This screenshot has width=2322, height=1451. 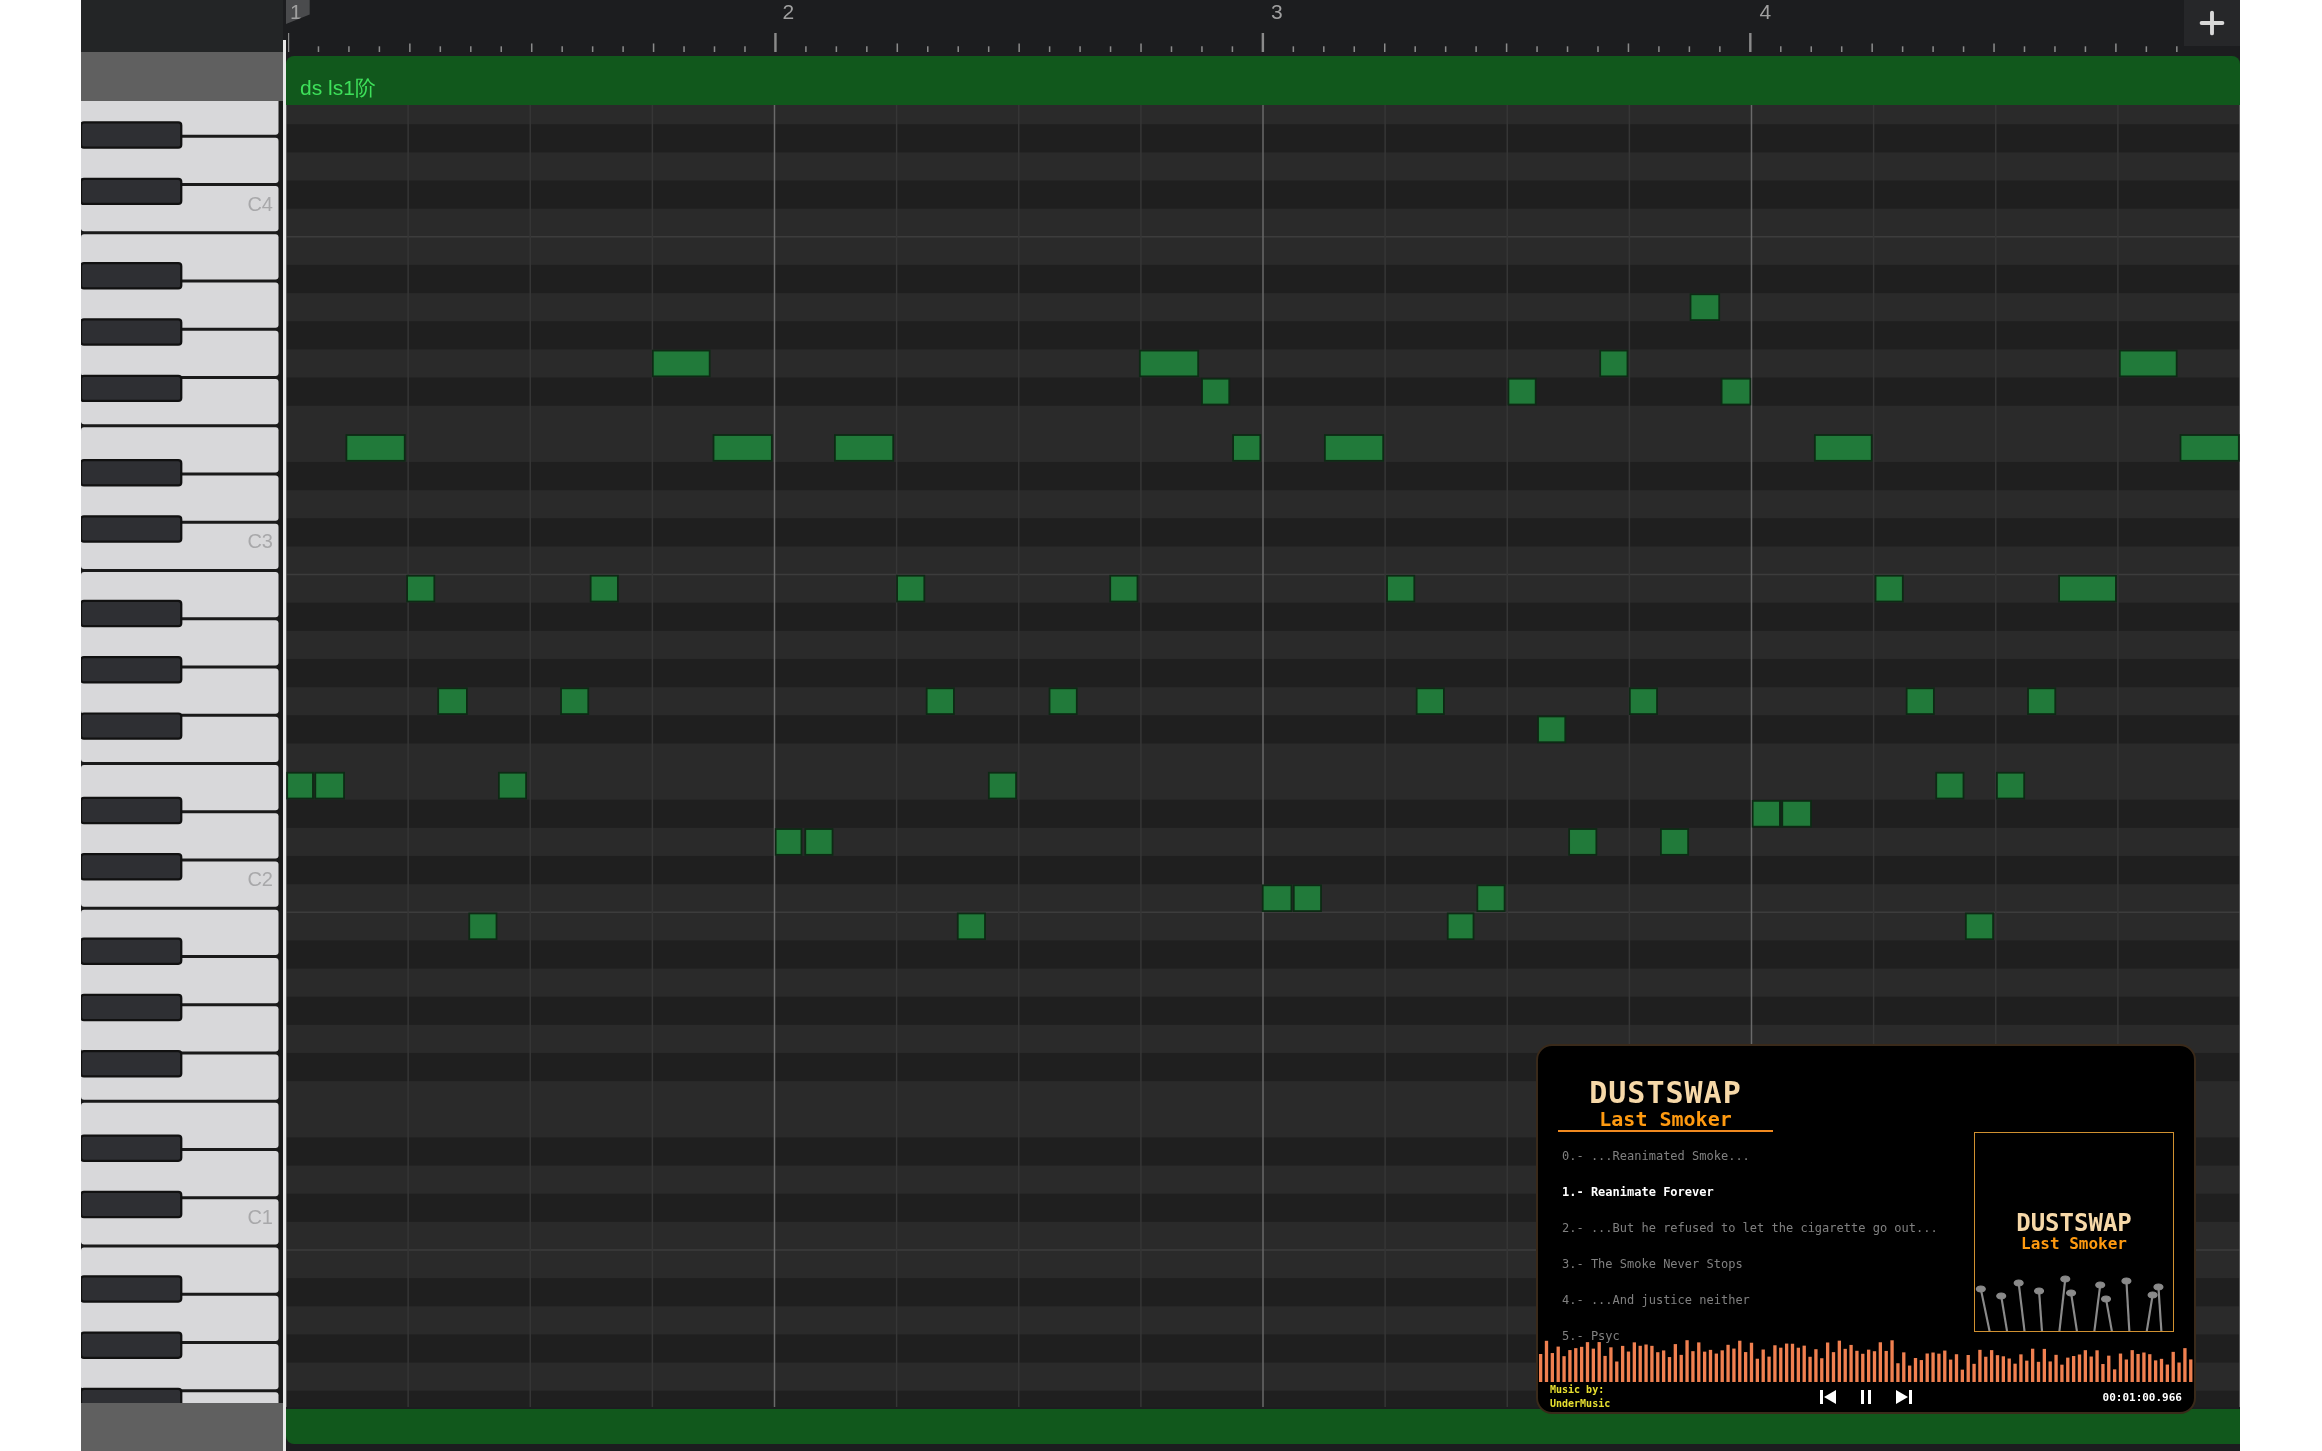 I want to click on cover-subtitle: Last Smoker, so click(x=2074, y=1244).